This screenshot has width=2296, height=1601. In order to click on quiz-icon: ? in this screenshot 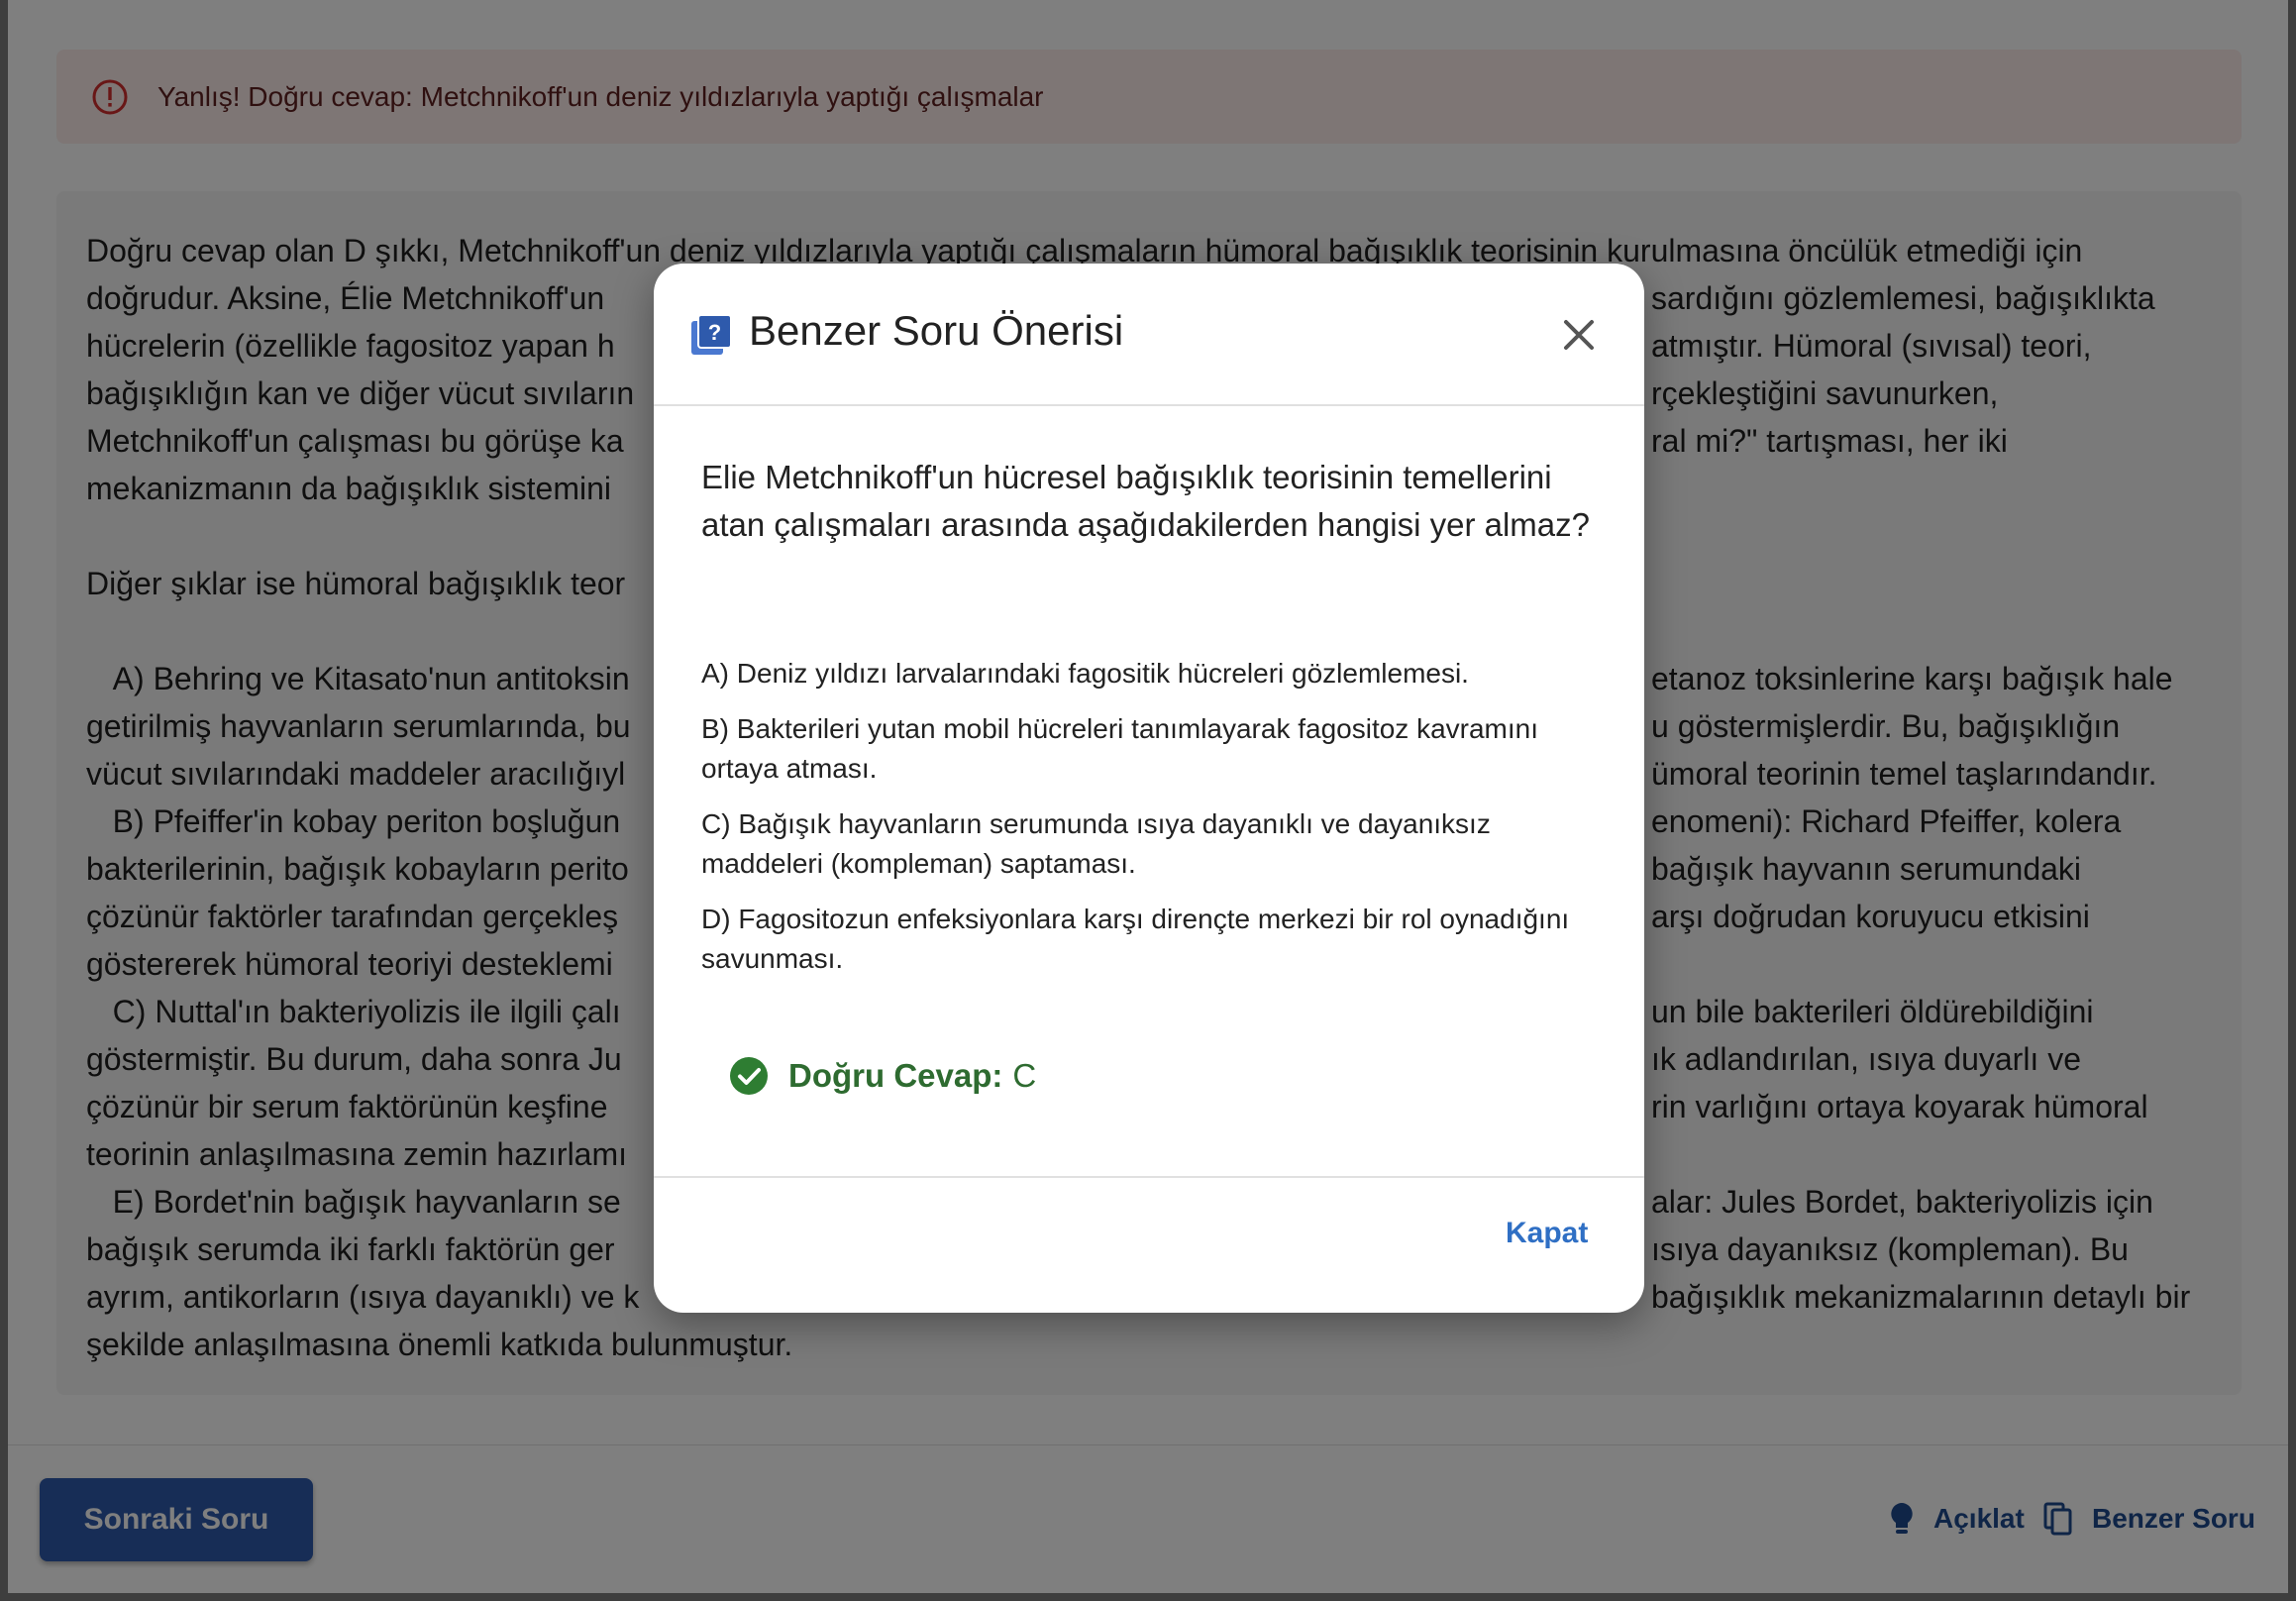, I will do `click(711, 338)`.